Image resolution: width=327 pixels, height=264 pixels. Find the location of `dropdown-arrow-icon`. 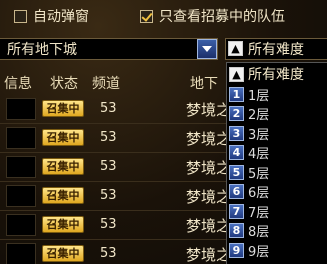

dropdown-arrow-icon is located at coordinates (207, 49).